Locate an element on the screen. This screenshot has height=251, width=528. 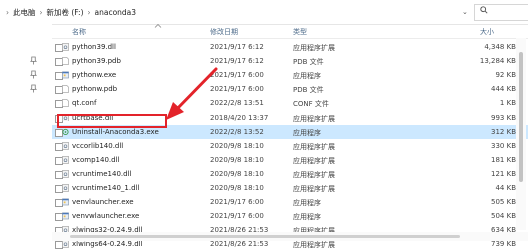
breadcrumb-item-drive: 新加卷 (F:) is located at coordinates (65, 12).